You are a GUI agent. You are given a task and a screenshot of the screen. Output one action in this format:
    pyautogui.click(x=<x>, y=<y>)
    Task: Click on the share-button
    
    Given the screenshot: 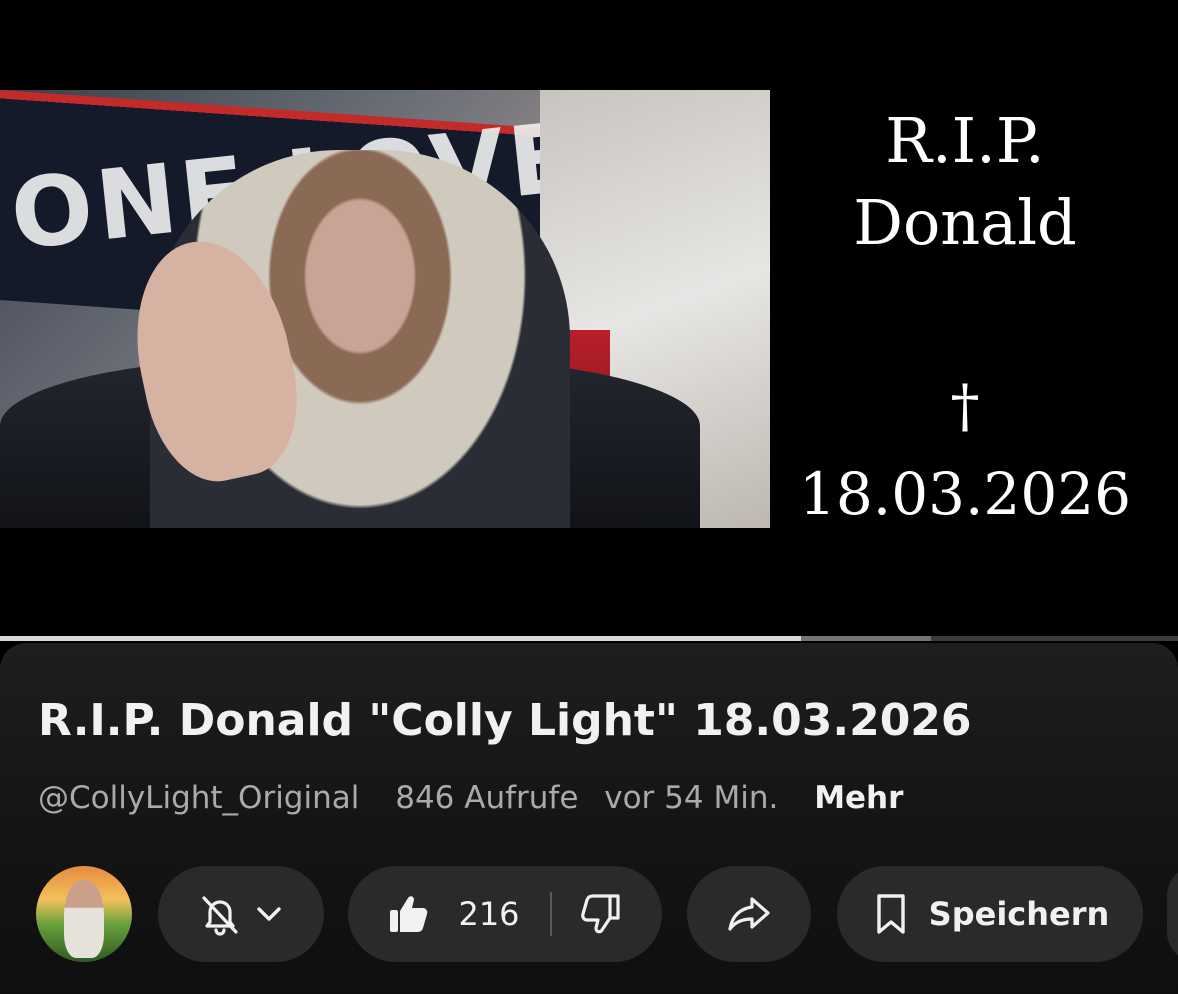 What is the action you would take?
    pyautogui.click(x=749, y=914)
    